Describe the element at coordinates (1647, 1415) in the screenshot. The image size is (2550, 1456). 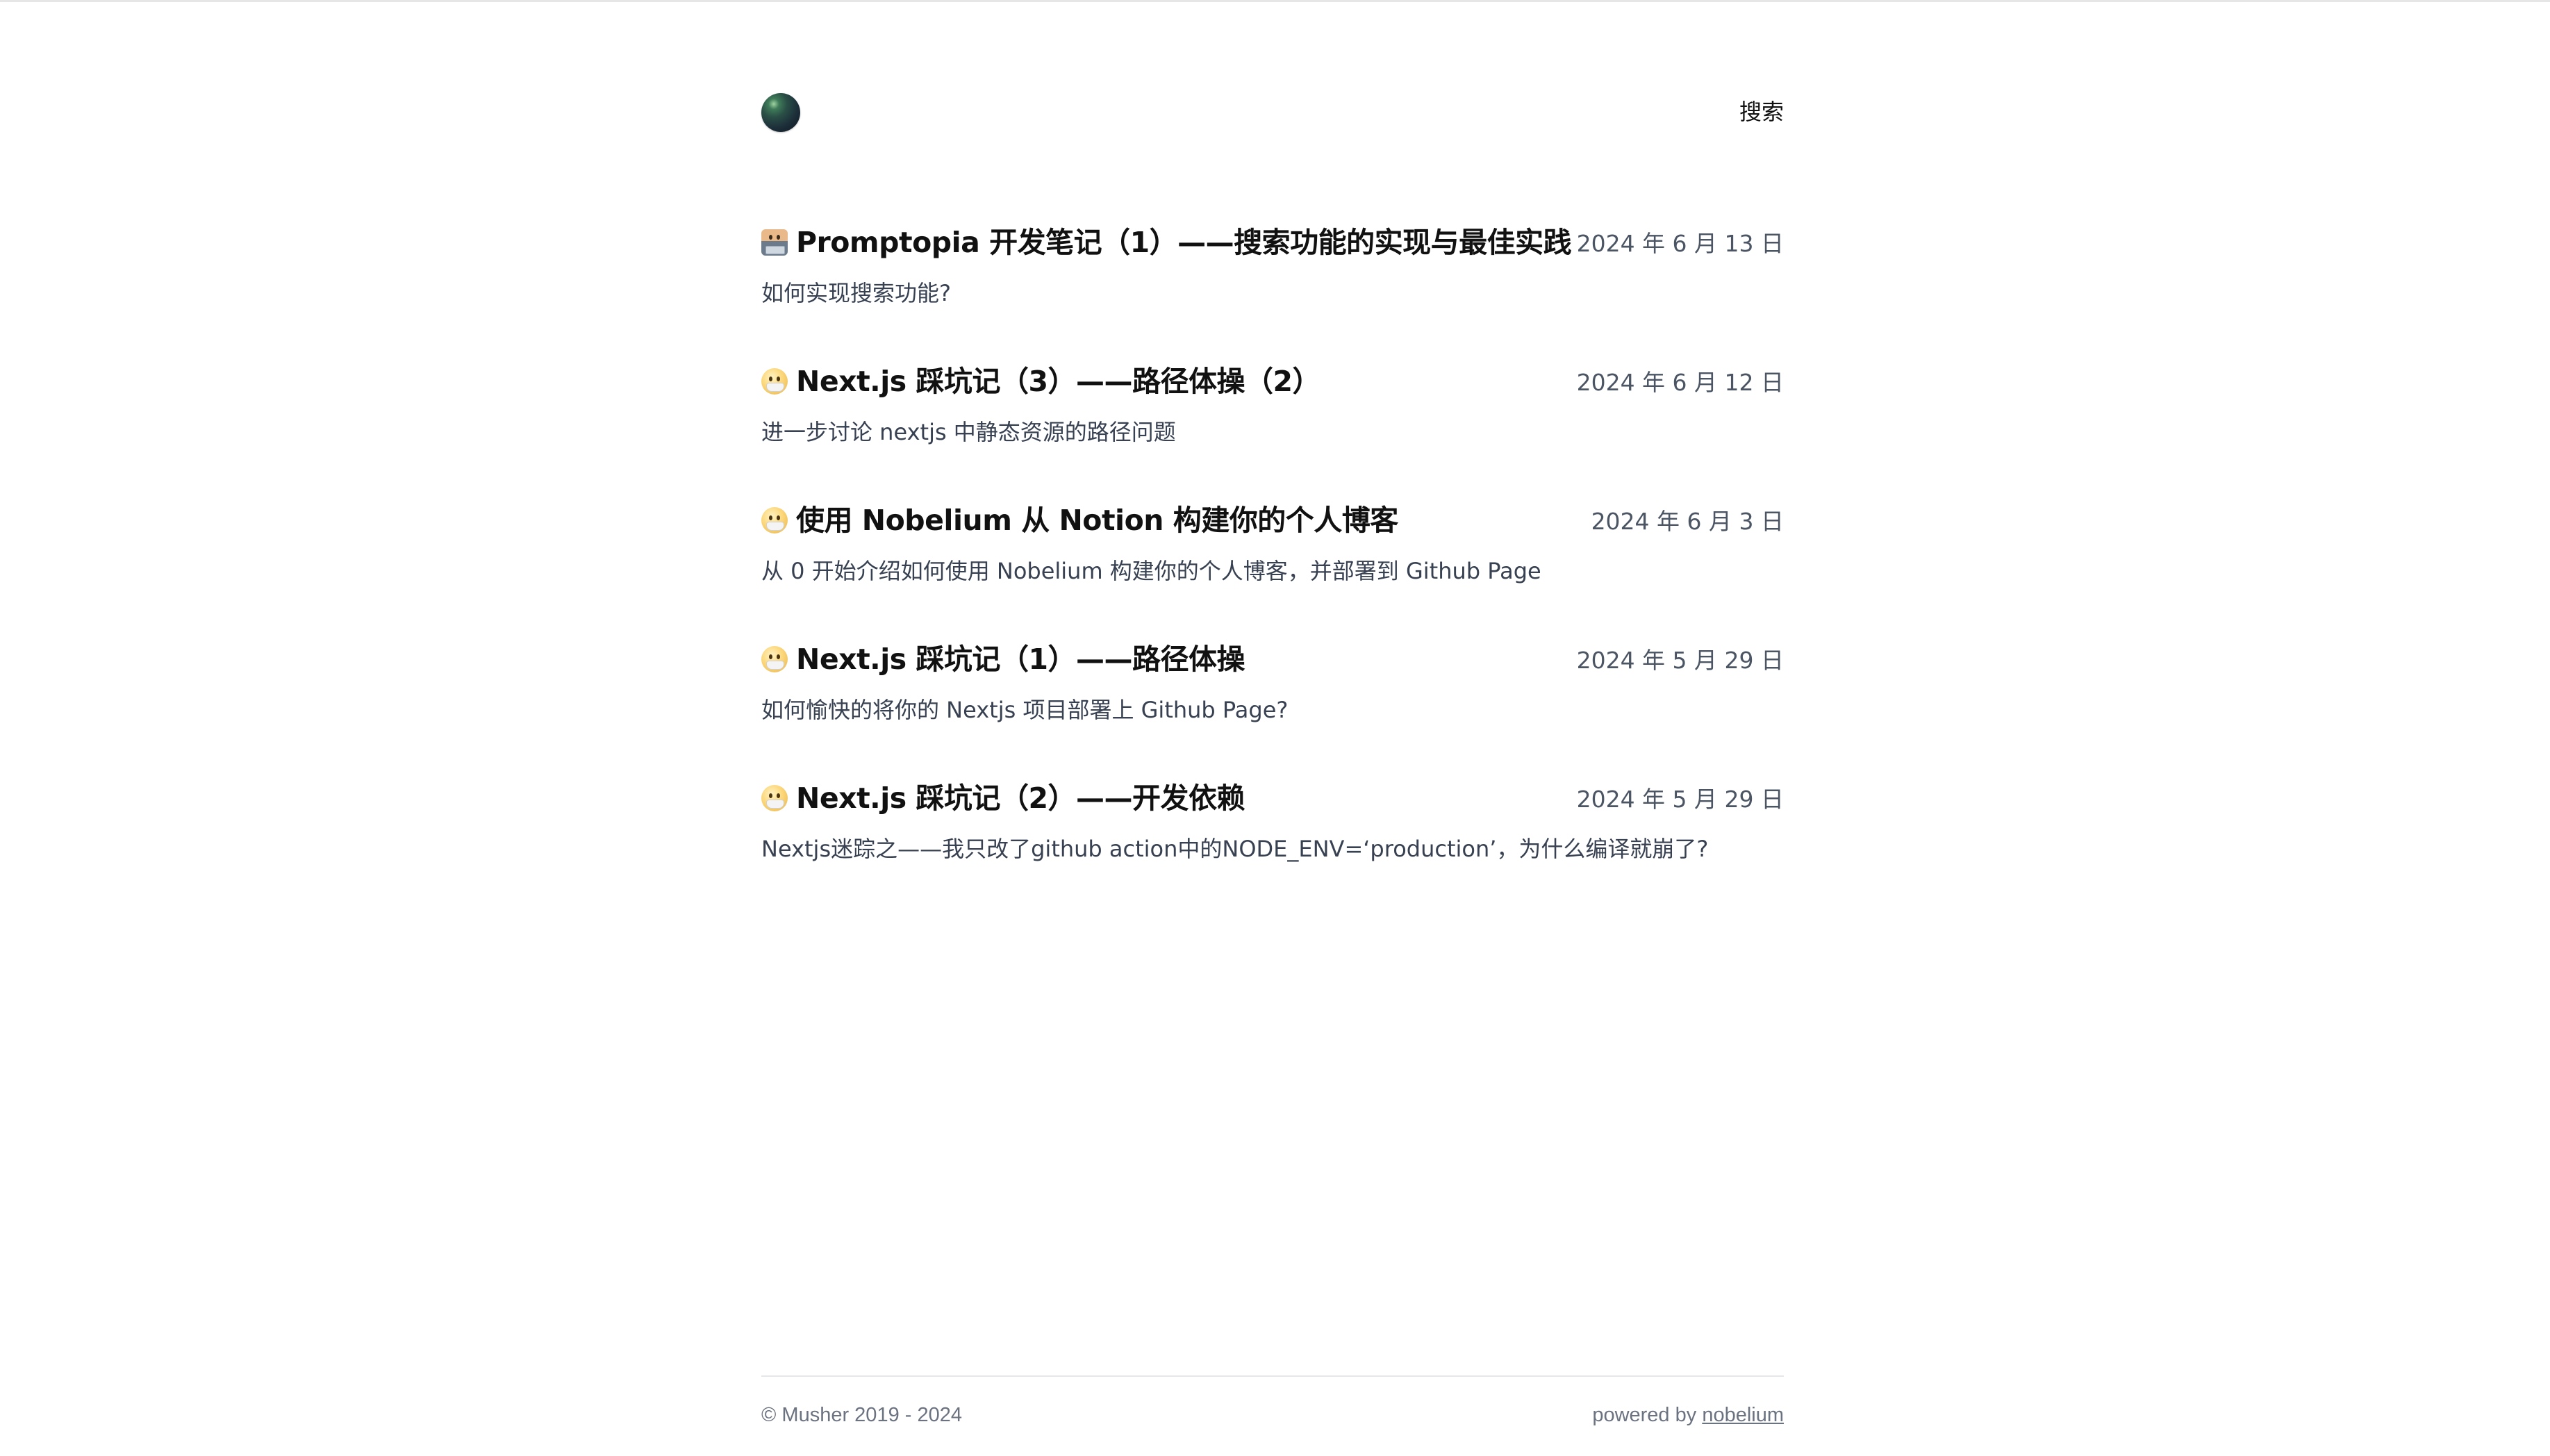
I see `powered-by-prefix: powered by` at that location.